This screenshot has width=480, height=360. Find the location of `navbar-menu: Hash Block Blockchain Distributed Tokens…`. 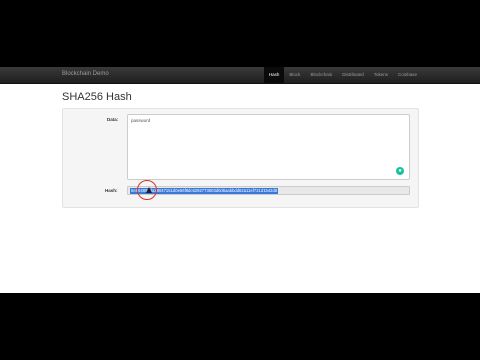

navbar-menu: Hash Block Blockchain Distributed Tokens… is located at coordinates (342, 75).